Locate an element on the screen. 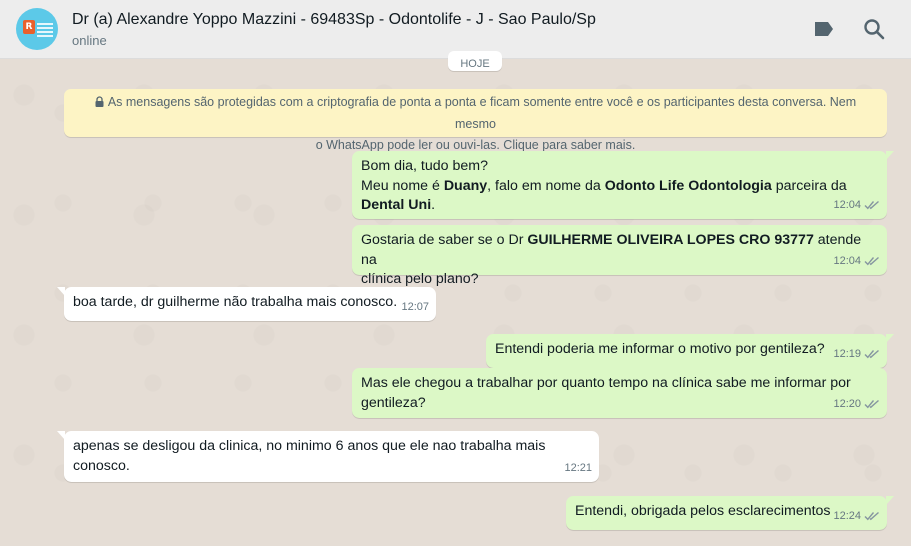  message-time: 12:07 is located at coordinates (415, 306).